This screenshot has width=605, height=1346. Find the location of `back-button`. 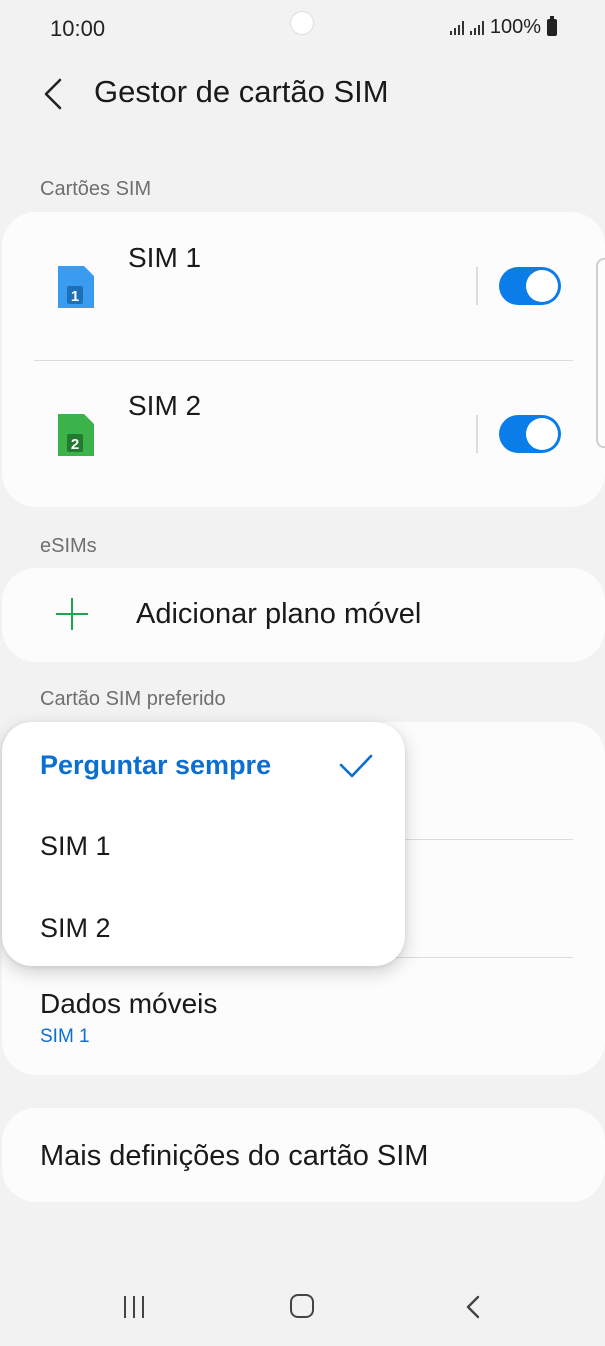

back-button is located at coordinates (56, 94).